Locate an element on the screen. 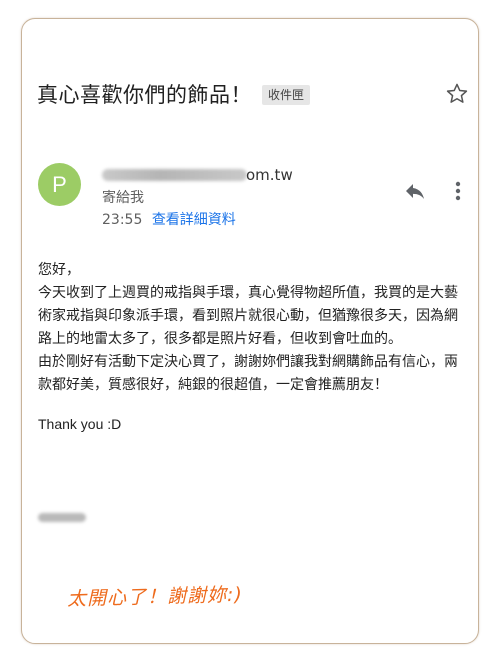 The height and width of the screenshot is (658, 500). sender-domain: om.tw is located at coordinates (269, 175).